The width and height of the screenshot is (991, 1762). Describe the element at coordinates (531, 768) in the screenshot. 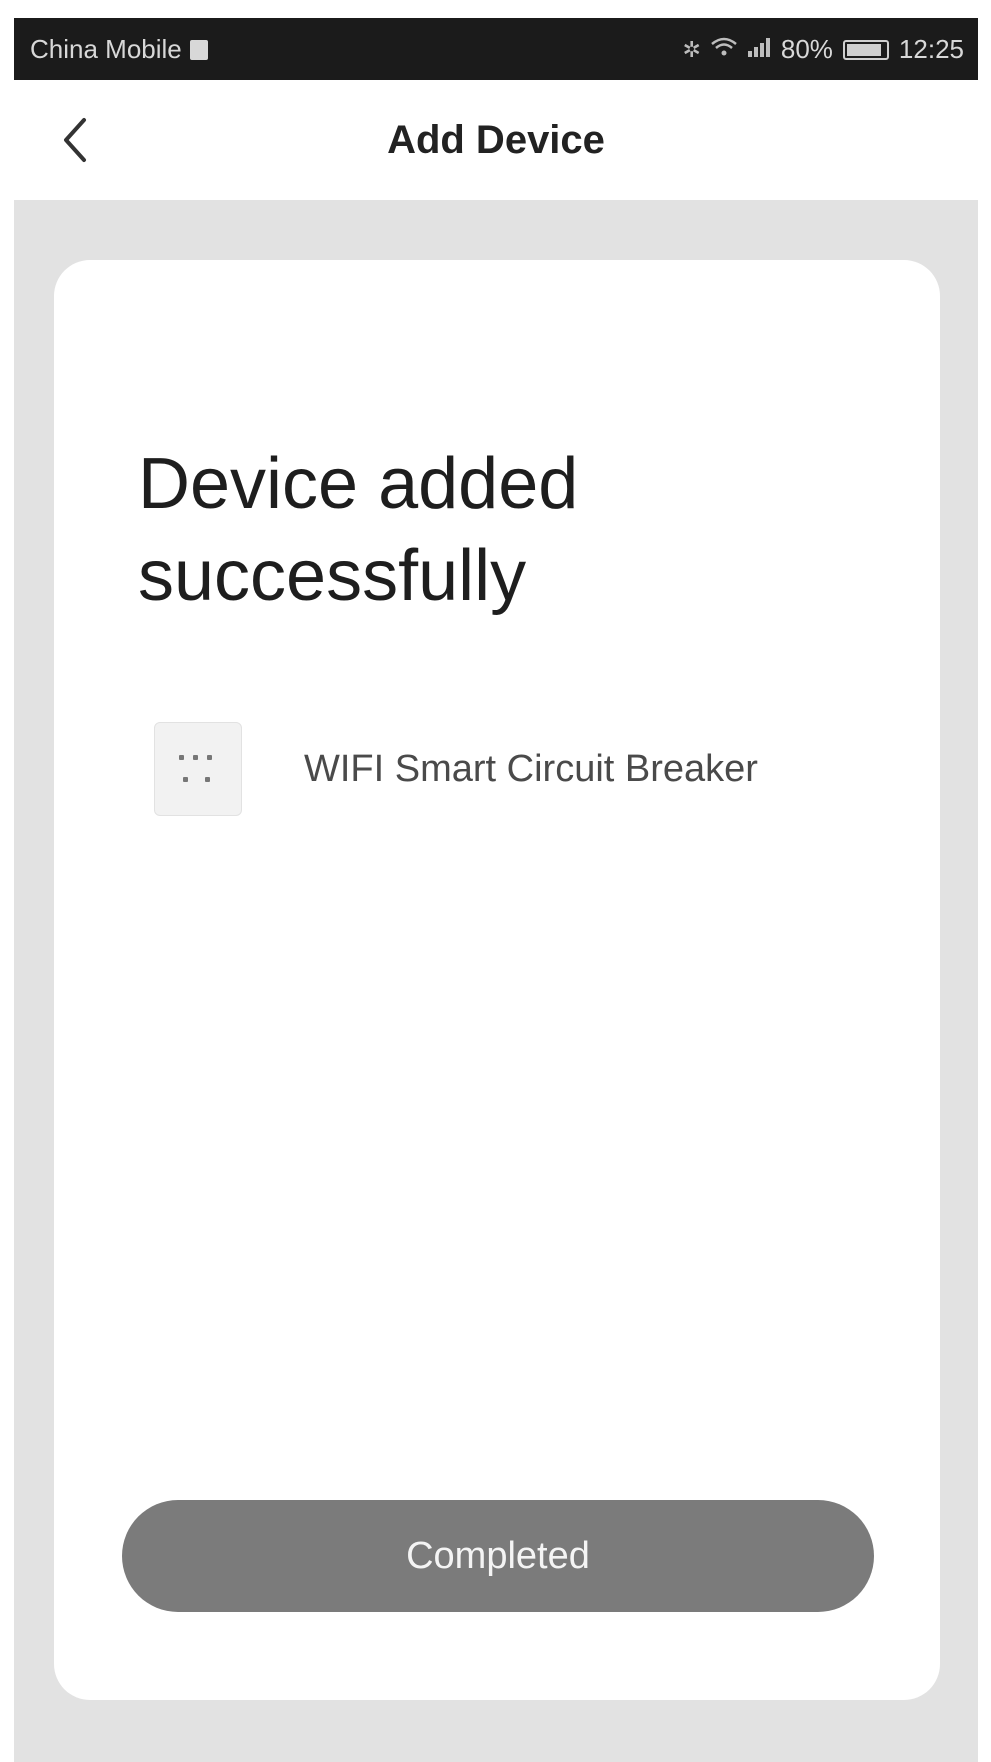

I see `device-name: WIFI Smart Circuit Breaker` at that location.